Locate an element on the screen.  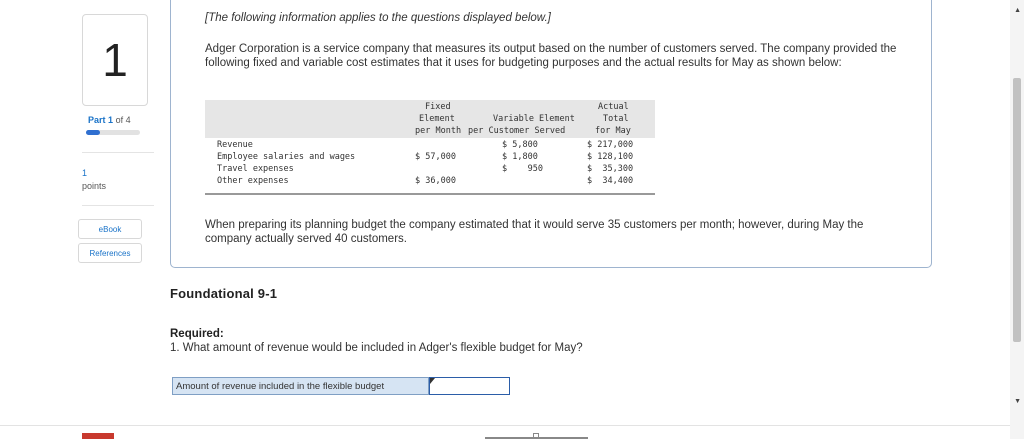
row-fixed: $ 36,000 is located at coordinates (435, 181).